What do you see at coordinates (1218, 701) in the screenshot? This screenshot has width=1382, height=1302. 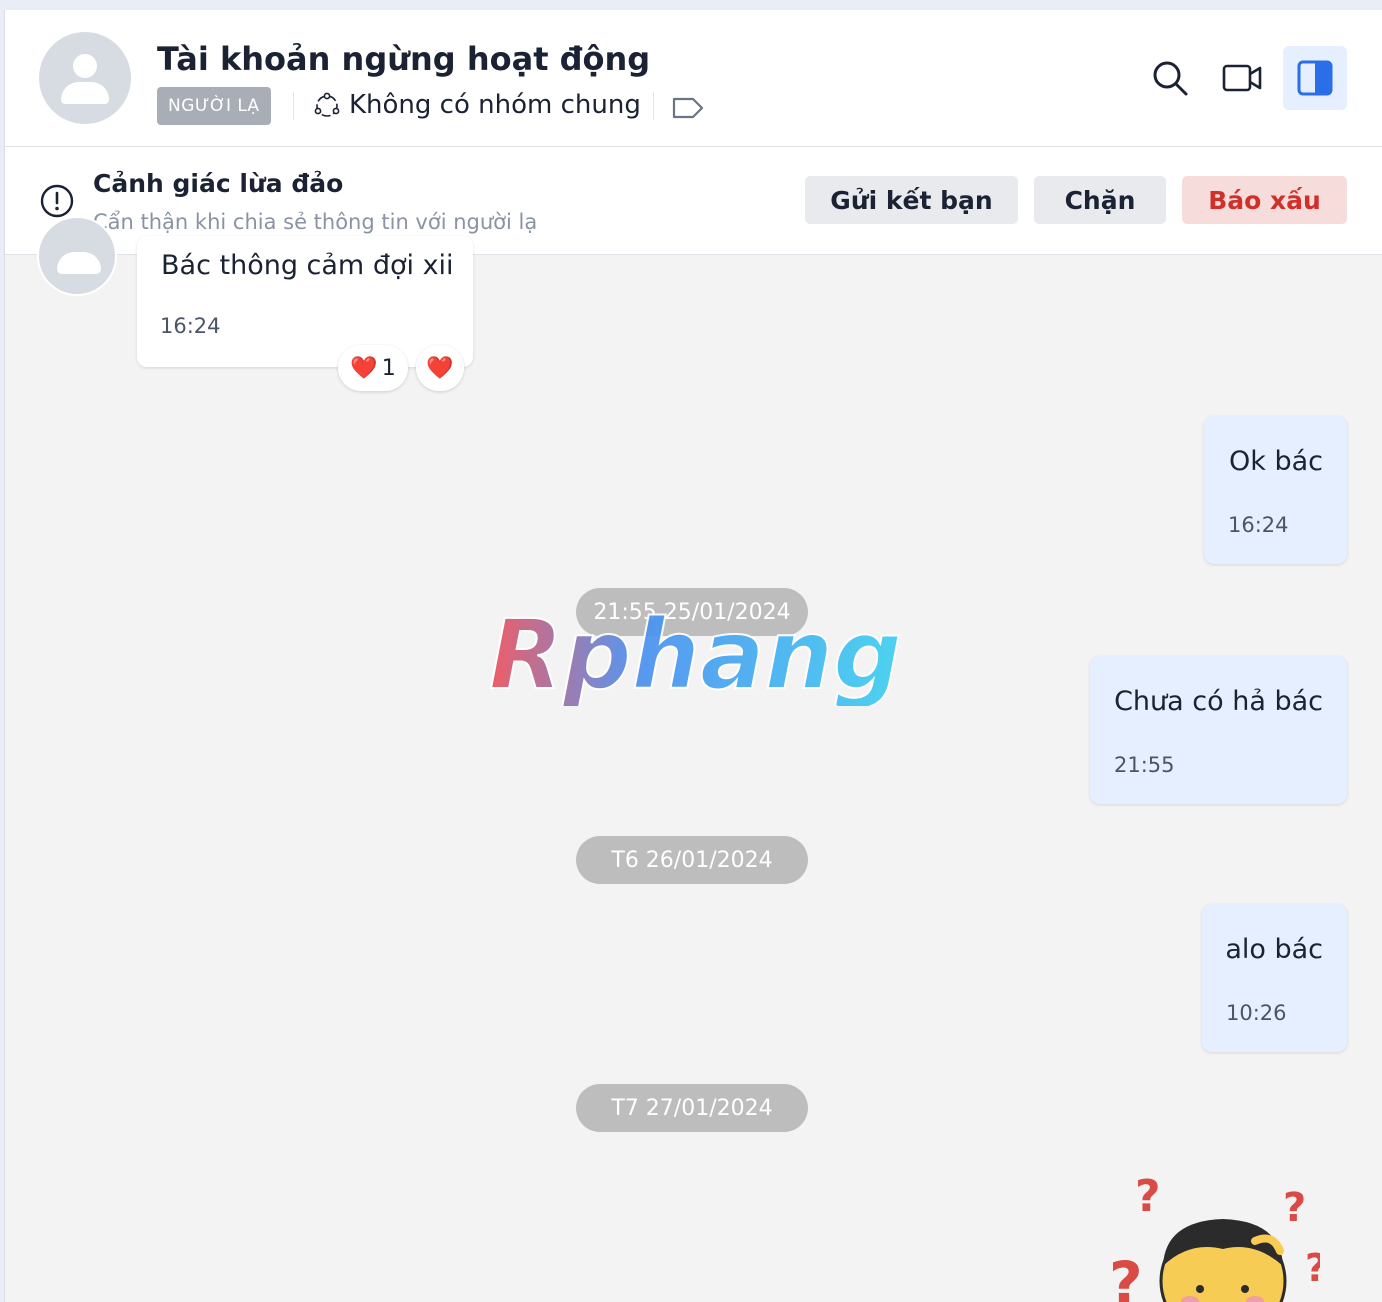 I see `message-text: Chưa có hả bác` at bounding box center [1218, 701].